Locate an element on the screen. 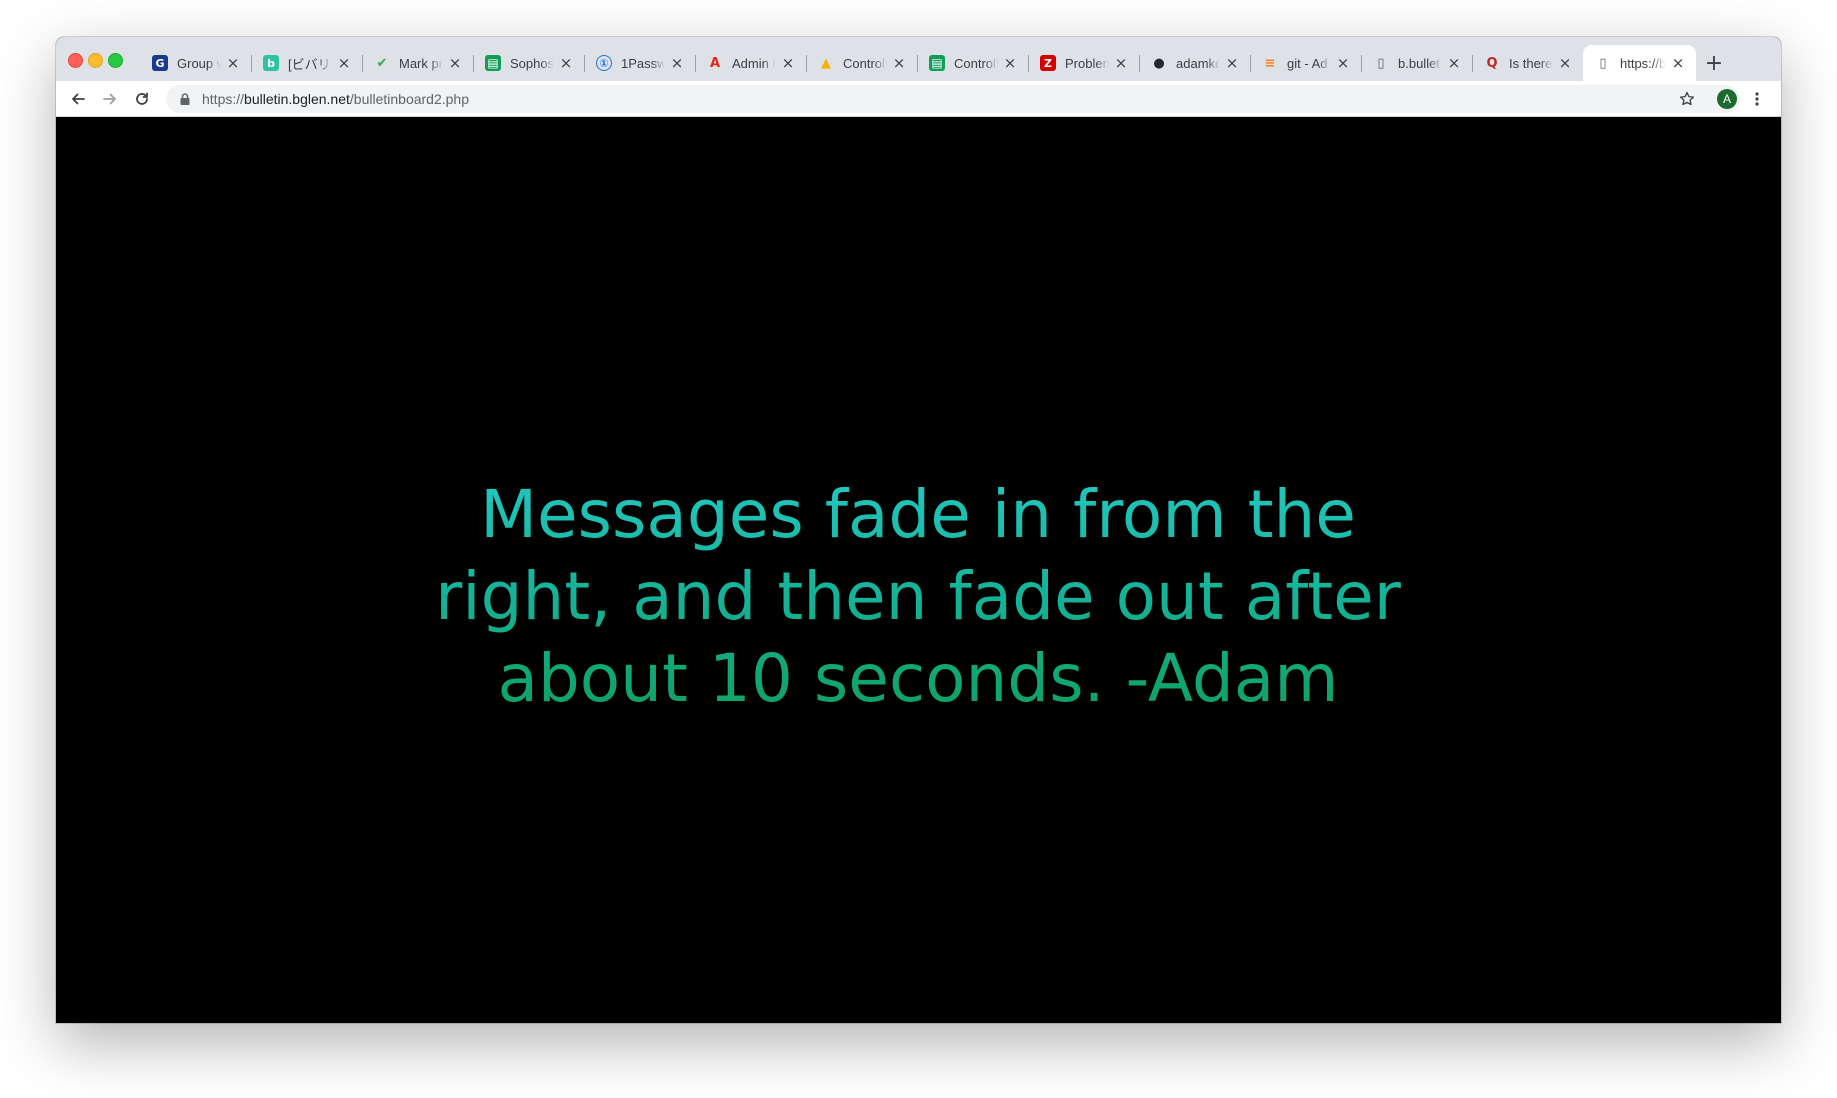  tab-title: 1Passwo is located at coordinates (643, 63).